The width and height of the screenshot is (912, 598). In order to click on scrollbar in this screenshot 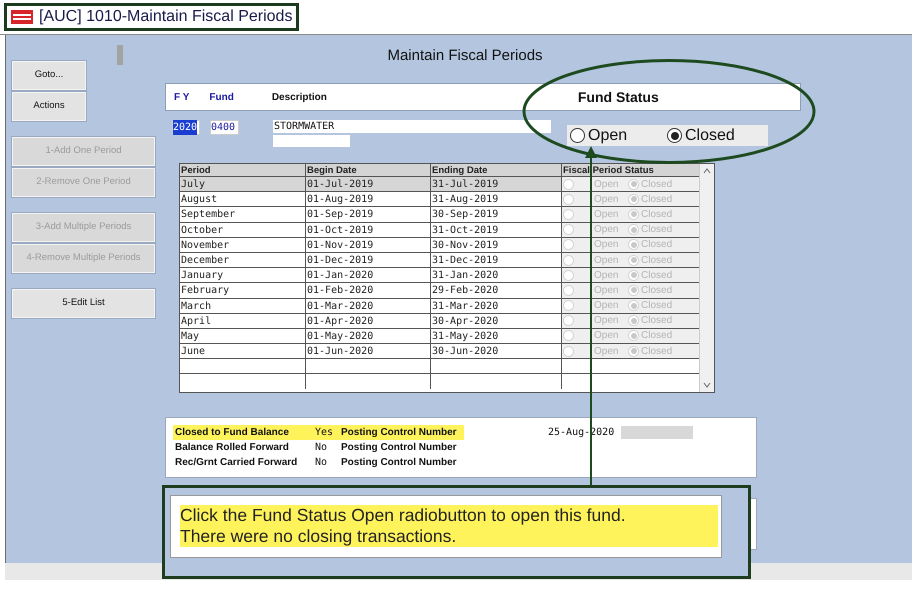, I will do `click(706, 278)`.